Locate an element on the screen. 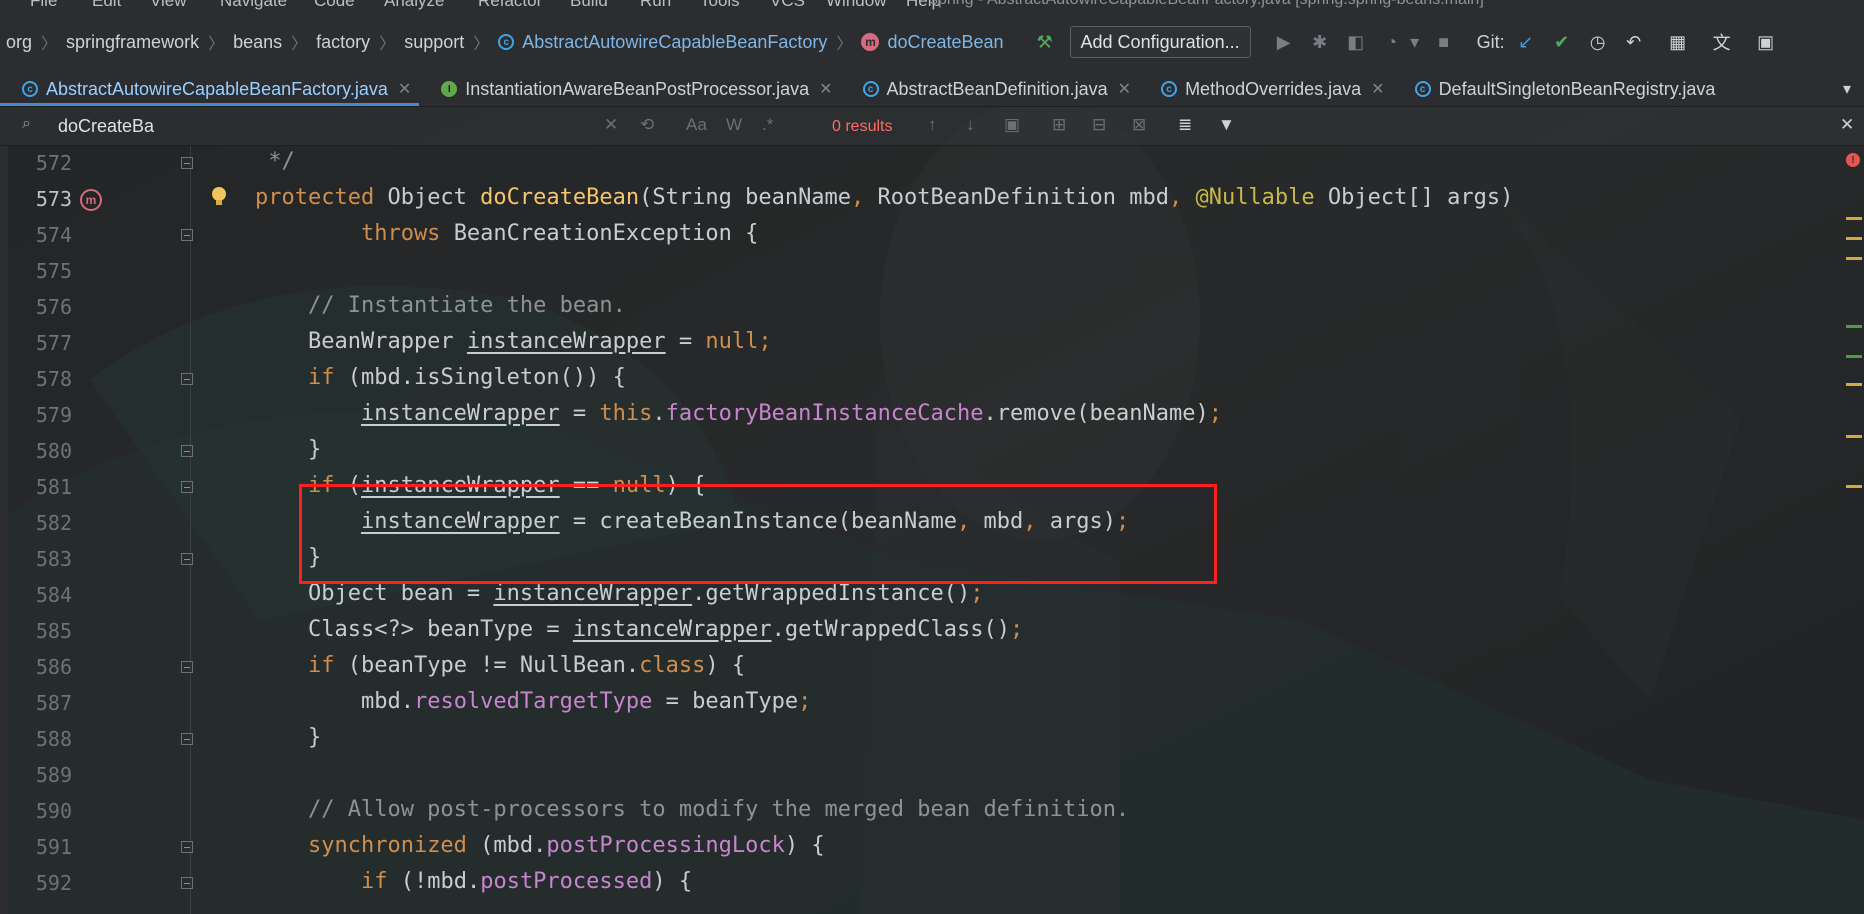 This screenshot has width=1864, height=914. git-update-icon: ↙ is located at coordinates (1526, 42).